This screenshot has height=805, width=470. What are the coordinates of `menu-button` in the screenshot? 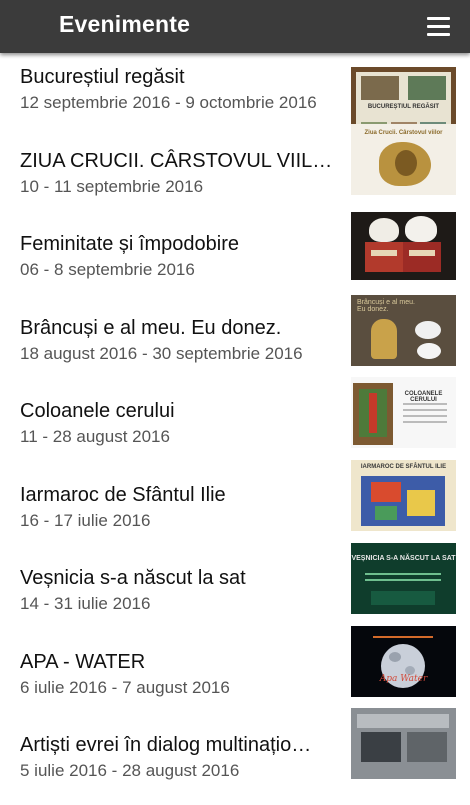 It's located at (438, 27).